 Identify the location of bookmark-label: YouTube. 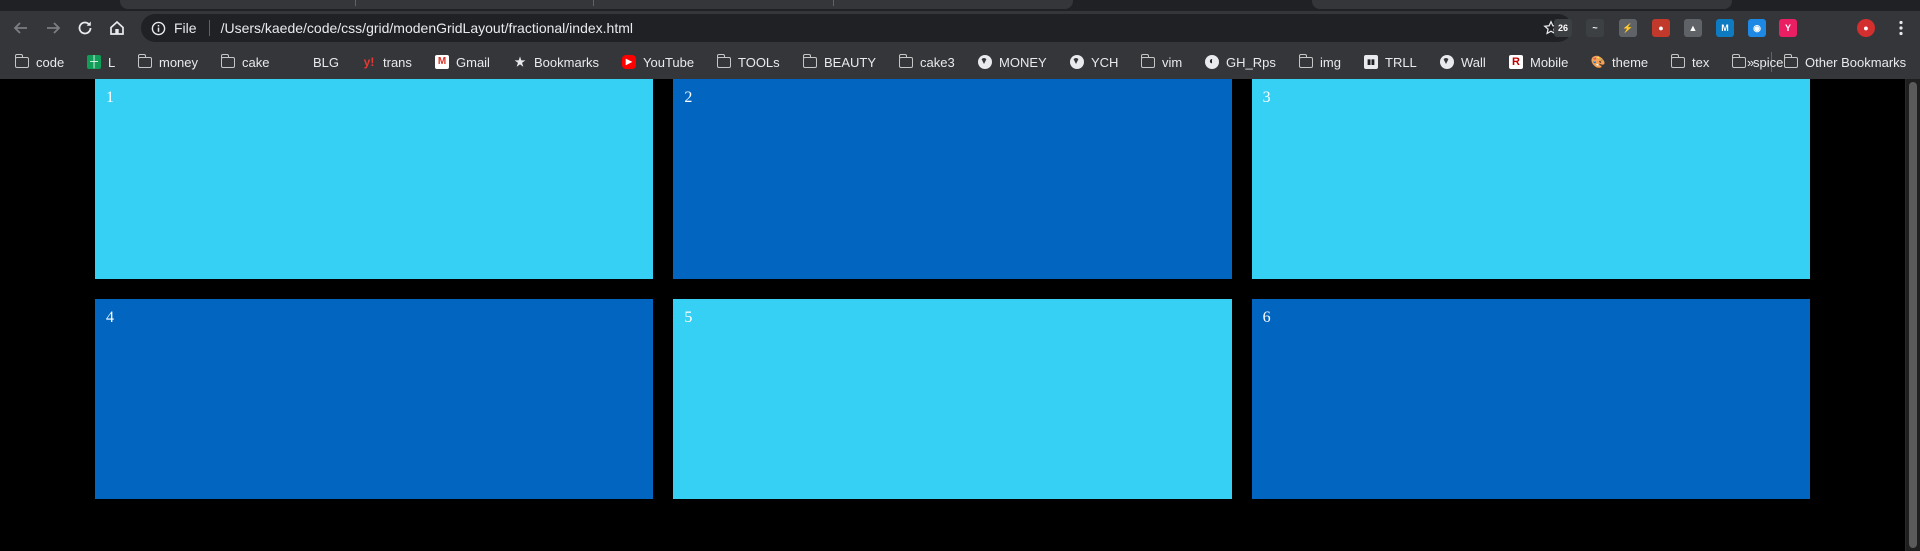
(669, 62).